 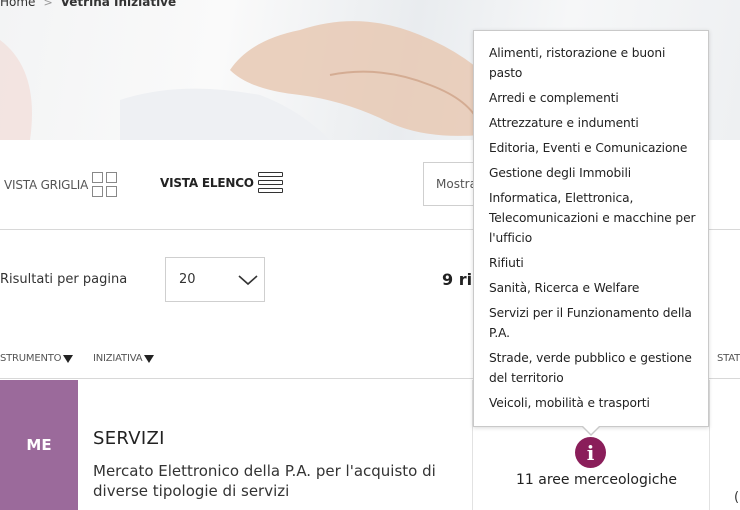 What do you see at coordinates (564, 288) in the screenshot?
I see `list-item: Sanità, Ricerca e Welfare` at bounding box center [564, 288].